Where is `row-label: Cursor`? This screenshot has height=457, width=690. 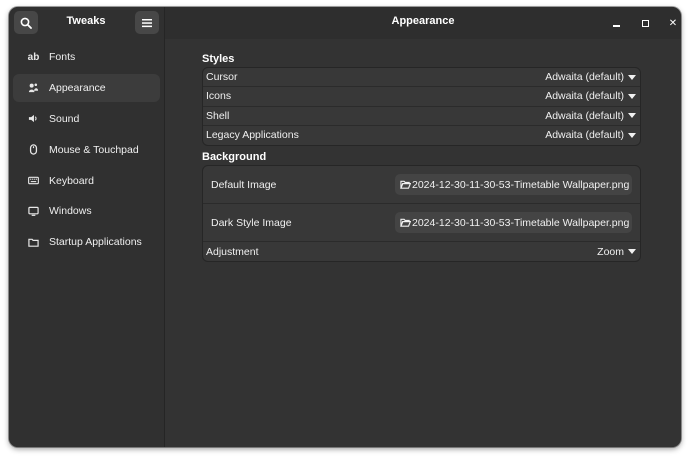 row-label: Cursor is located at coordinates (222, 77).